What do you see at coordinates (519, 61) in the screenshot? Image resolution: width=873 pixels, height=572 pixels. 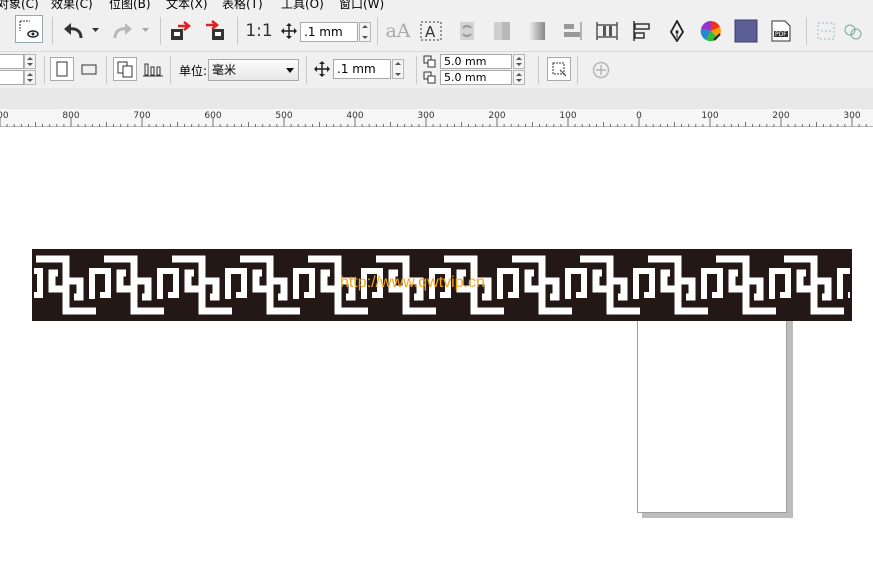 I see `duplicate-x-spinner` at bounding box center [519, 61].